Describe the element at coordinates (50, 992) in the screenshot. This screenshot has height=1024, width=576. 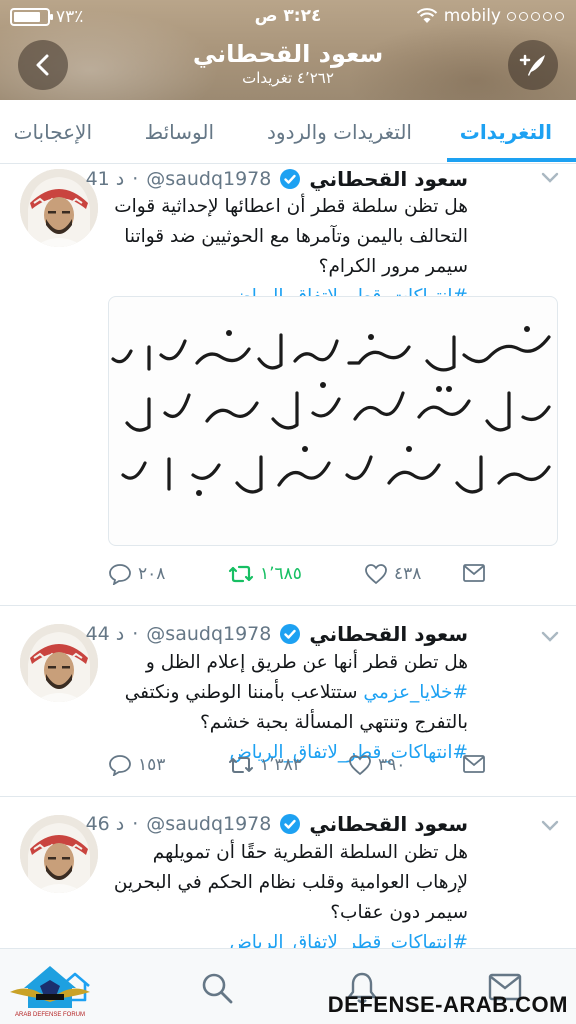
I see `forum-logo: ARAB DEFENSE FORUM` at that location.